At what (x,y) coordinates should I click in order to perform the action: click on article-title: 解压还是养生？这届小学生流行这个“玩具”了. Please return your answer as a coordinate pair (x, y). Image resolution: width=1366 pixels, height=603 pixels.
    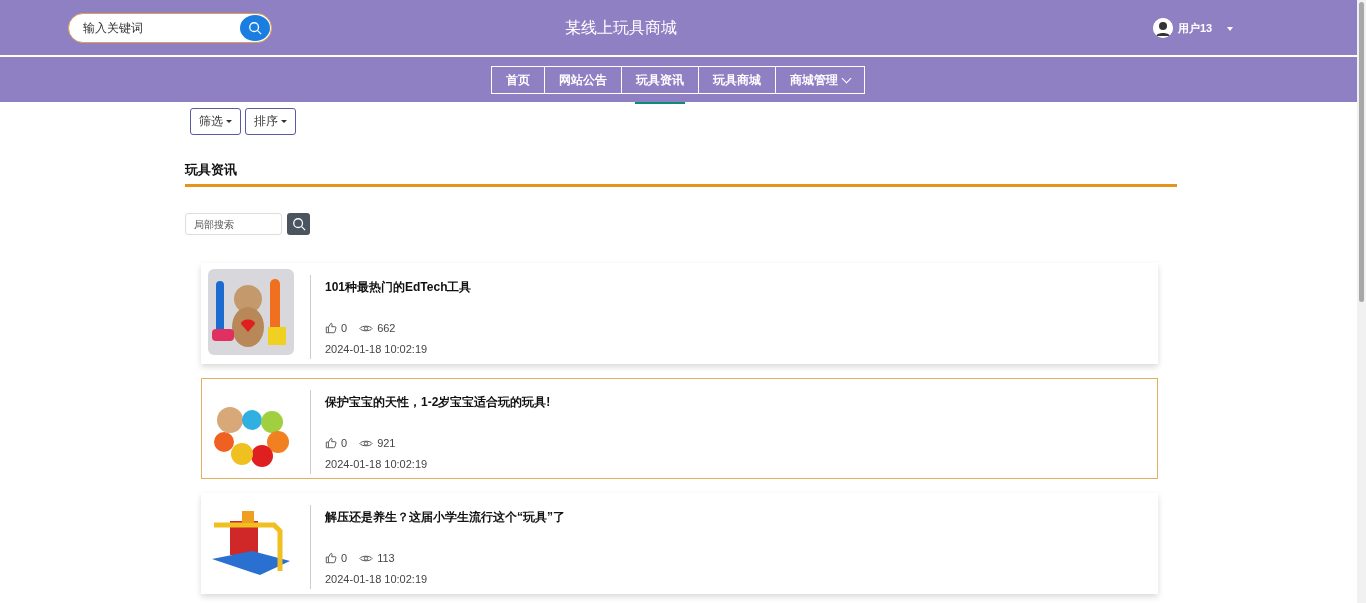
    Looking at the image, I should click on (445, 517).